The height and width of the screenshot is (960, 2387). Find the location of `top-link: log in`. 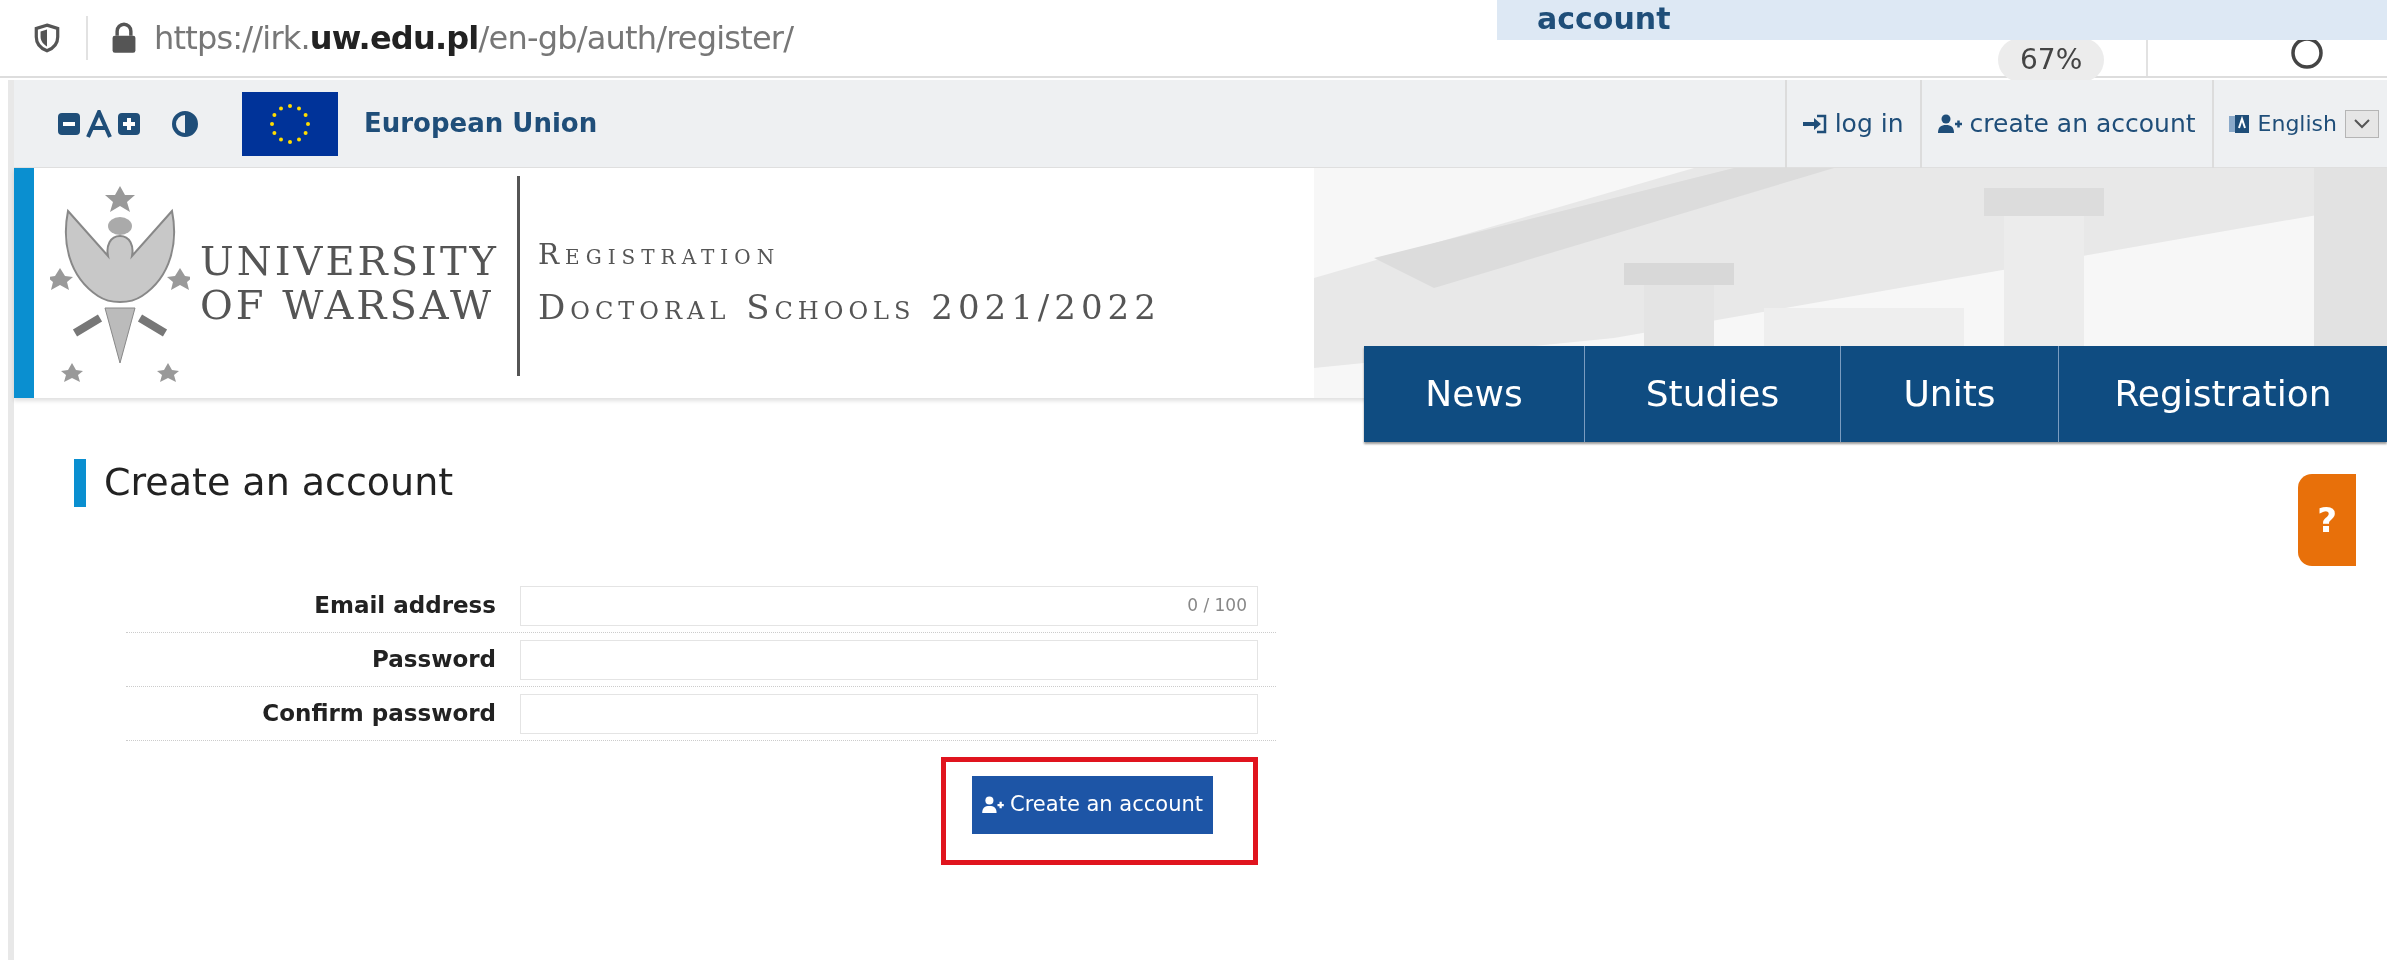

top-link: log in is located at coordinates (1853, 123).